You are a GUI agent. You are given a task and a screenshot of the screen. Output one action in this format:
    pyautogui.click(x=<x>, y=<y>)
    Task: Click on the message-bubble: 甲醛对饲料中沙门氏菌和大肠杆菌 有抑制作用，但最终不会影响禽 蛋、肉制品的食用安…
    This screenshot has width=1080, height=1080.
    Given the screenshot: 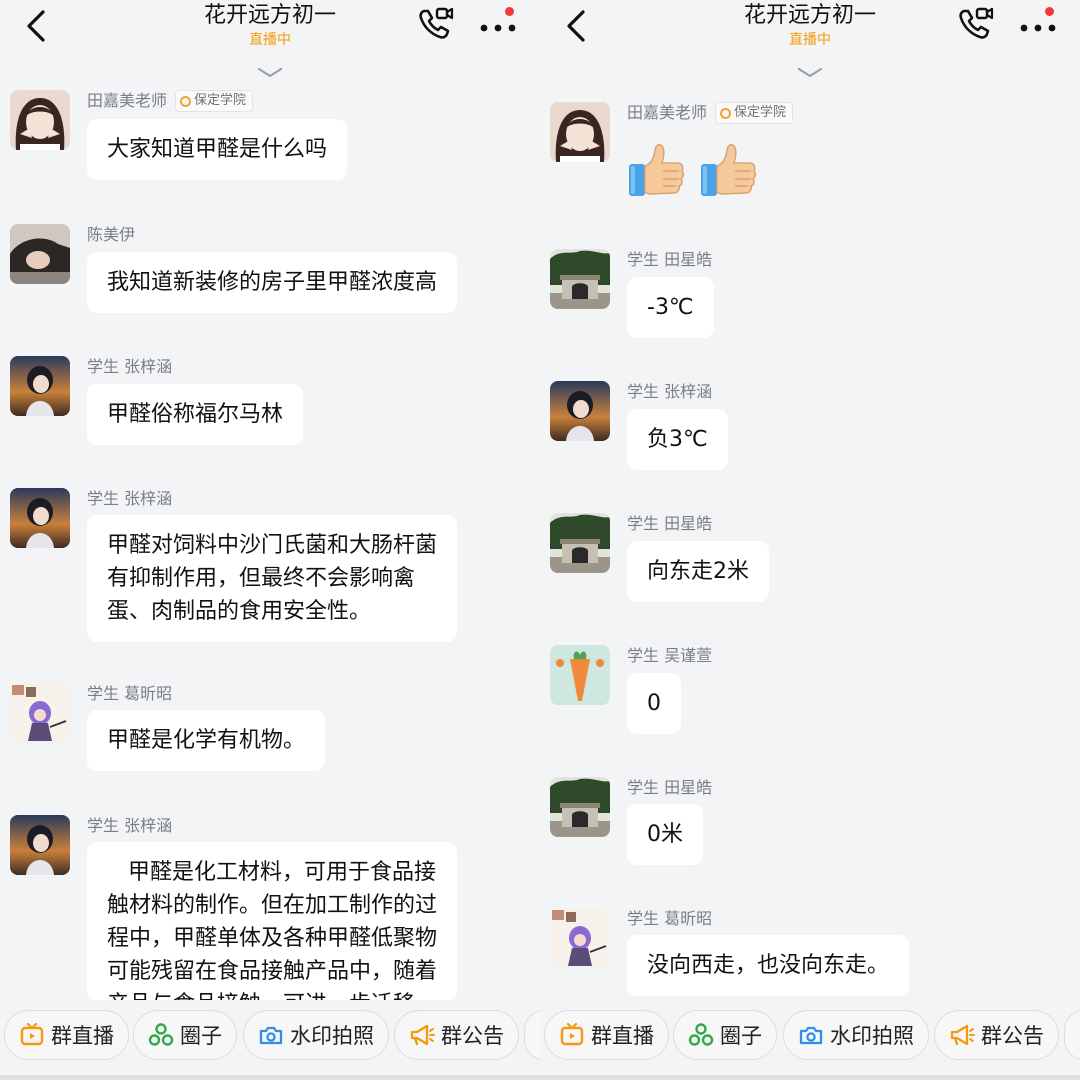 What is the action you would take?
    pyautogui.click(x=272, y=578)
    